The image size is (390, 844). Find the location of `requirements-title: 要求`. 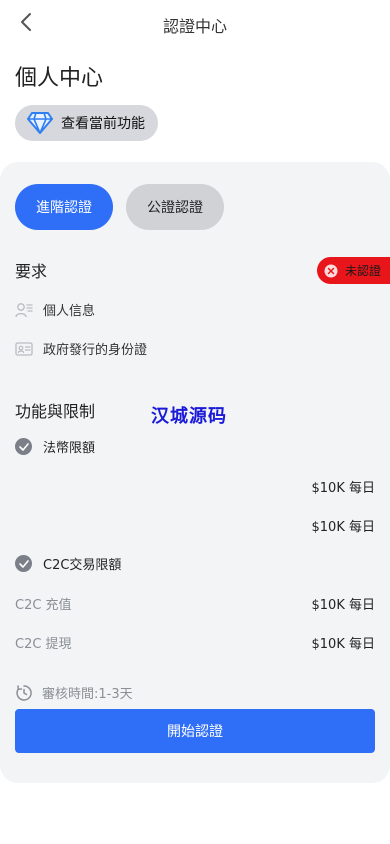

requirements-title: 要求 is located at coordinates (31, 271).